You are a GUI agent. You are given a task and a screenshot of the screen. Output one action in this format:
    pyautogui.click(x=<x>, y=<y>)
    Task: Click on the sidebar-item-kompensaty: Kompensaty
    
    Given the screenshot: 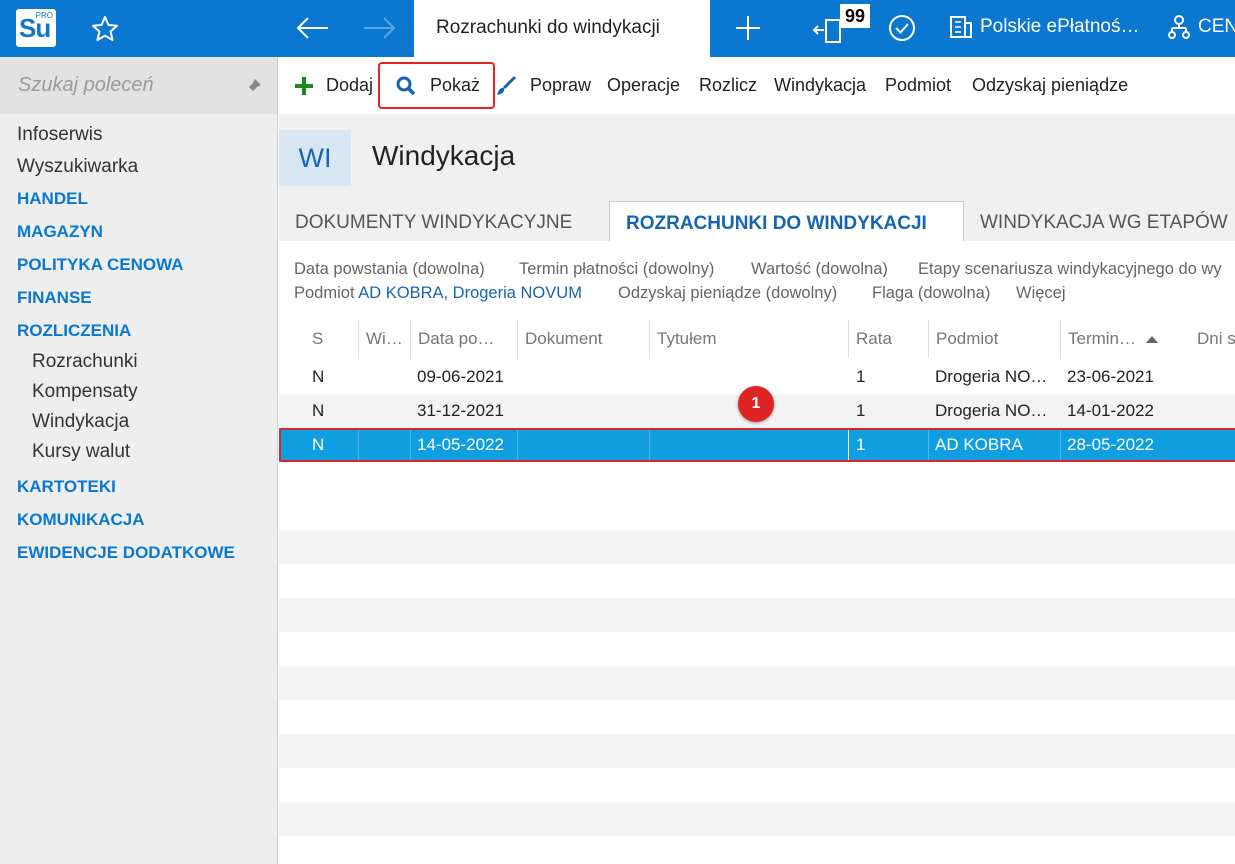 What is the action you would take?
    pyautogui.click(x=85, y=392)
    